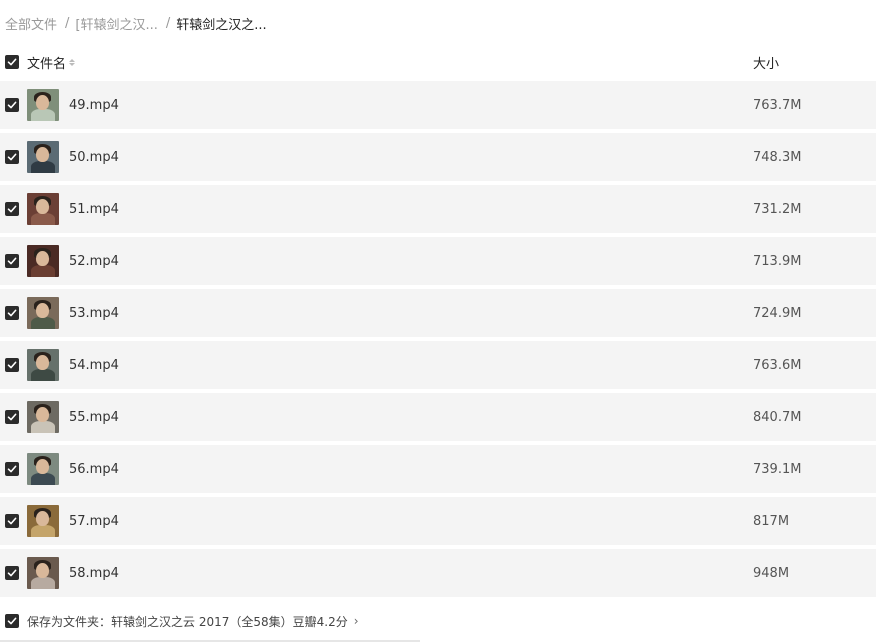 This screenshot has width=876, height=644. I want to click on divider, so click(210, 641).